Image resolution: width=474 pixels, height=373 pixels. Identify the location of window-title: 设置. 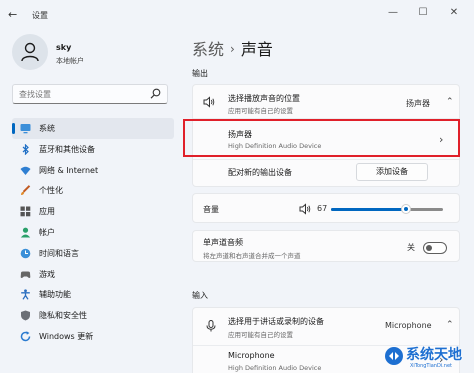
(40, 15).